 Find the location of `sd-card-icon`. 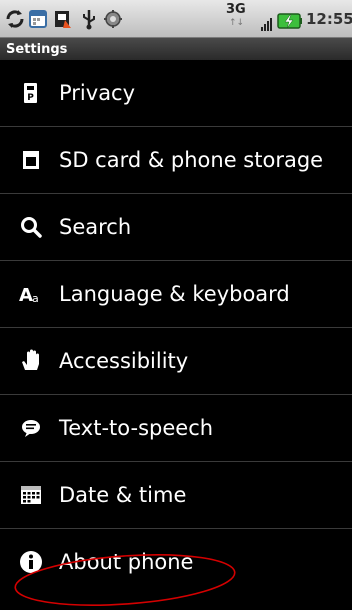

sd-card-icon is located at coordinates (31, 160).